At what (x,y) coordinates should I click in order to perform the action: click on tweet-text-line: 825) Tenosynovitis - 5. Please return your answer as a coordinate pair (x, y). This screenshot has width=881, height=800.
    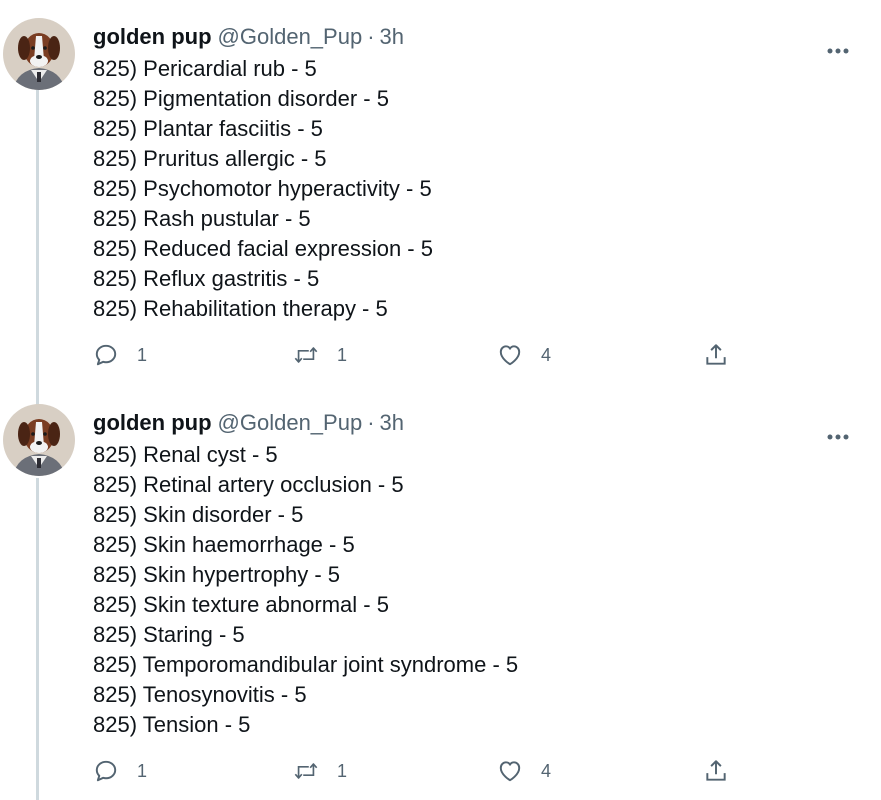
    Looking at the image, I should click on (200, 694).